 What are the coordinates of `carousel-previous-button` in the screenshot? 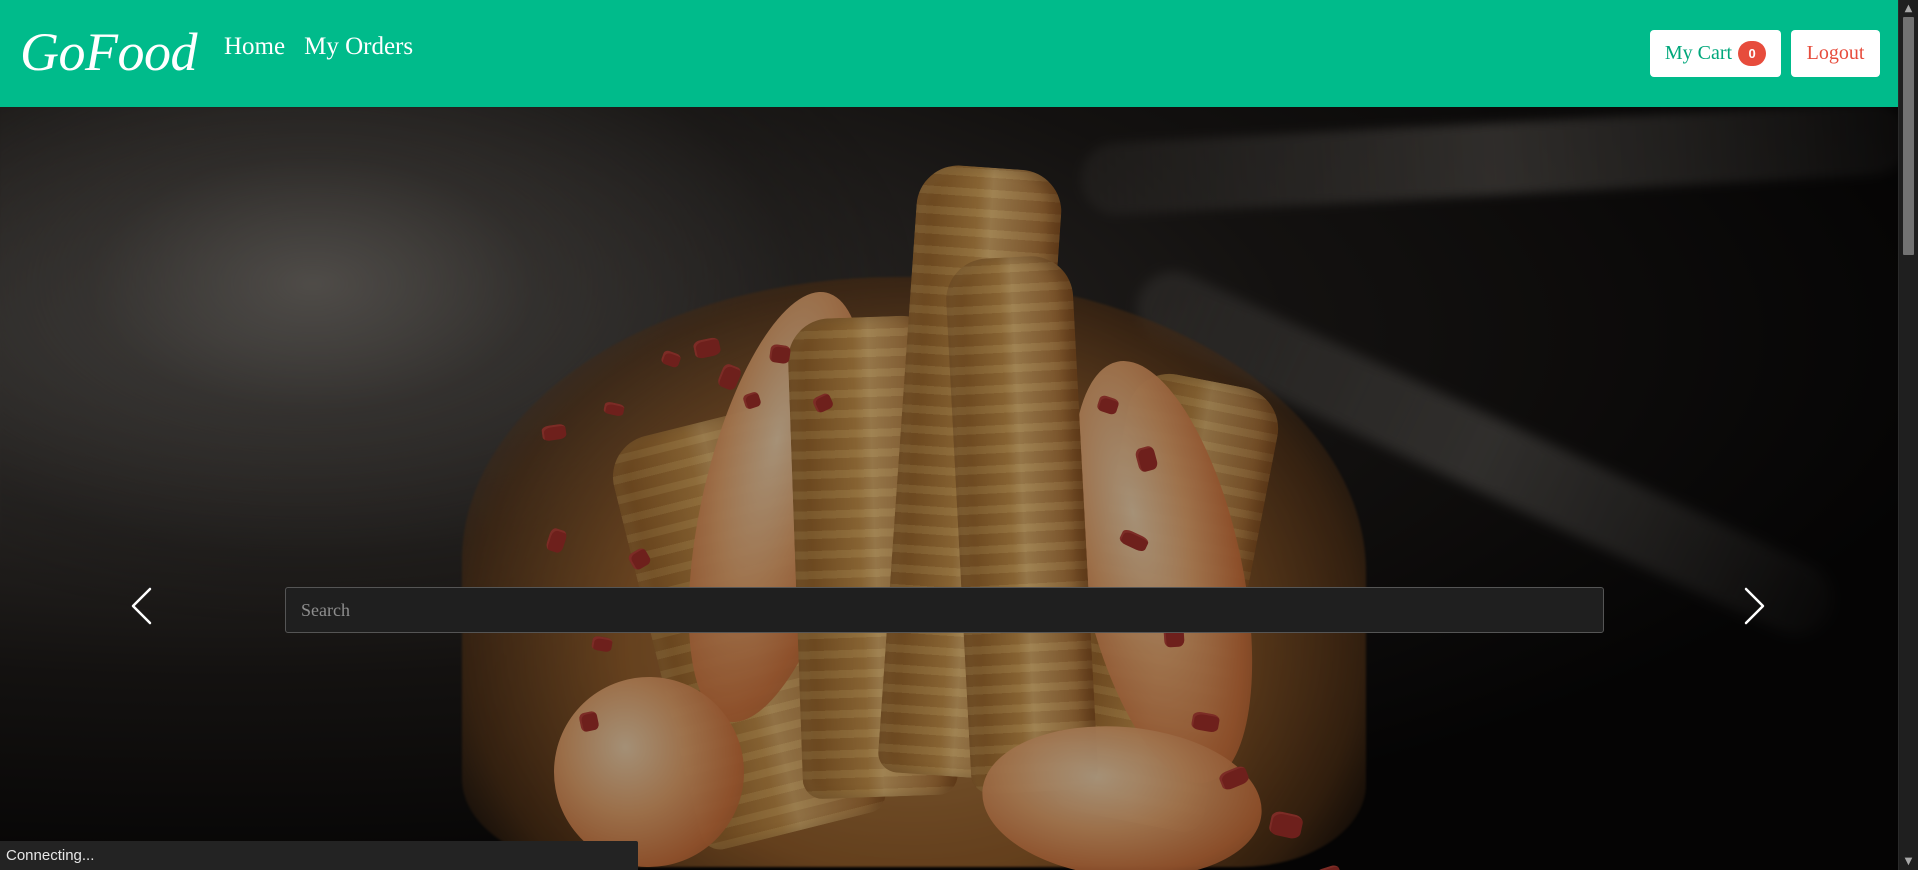 It's located at (141, 606).